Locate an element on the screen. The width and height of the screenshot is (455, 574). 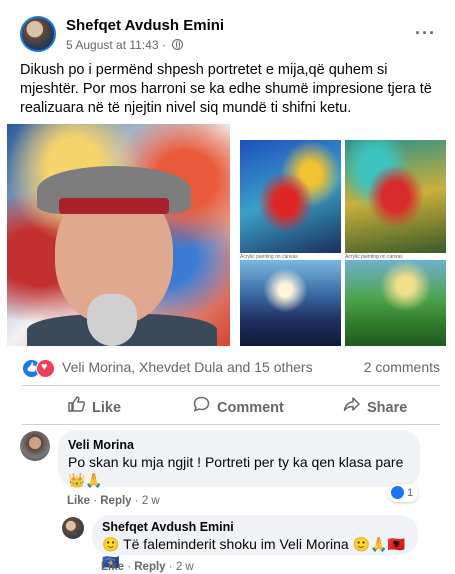
author-name: Shefqet Avdush Emini is located at coordinates (145, 25).